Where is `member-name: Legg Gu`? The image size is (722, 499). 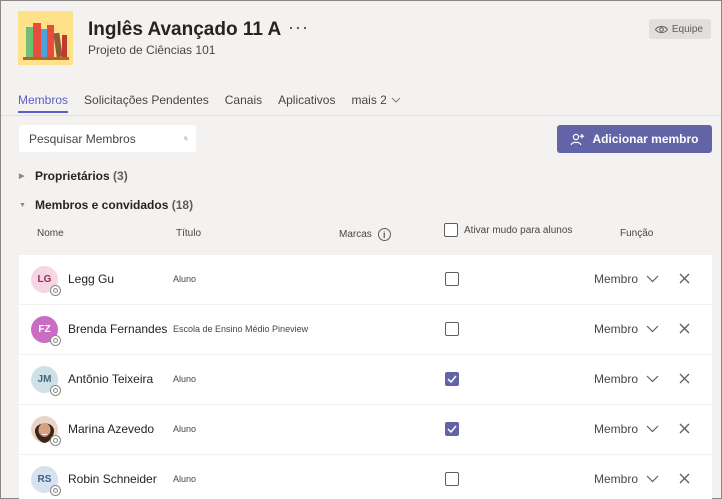 member-name: Legg Gu is located at coordinates (91, 279).